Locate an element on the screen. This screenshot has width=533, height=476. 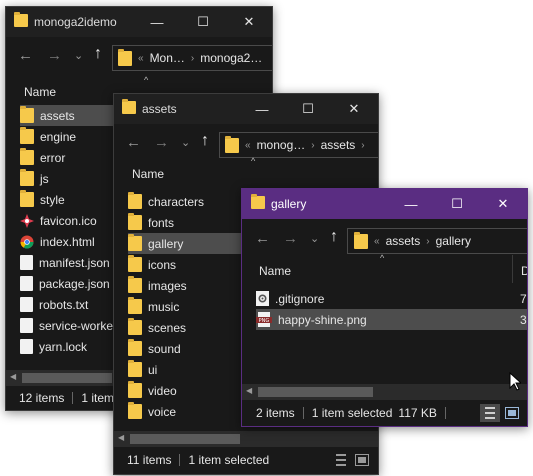
item-label: ui is located at coordinates (153, 369).